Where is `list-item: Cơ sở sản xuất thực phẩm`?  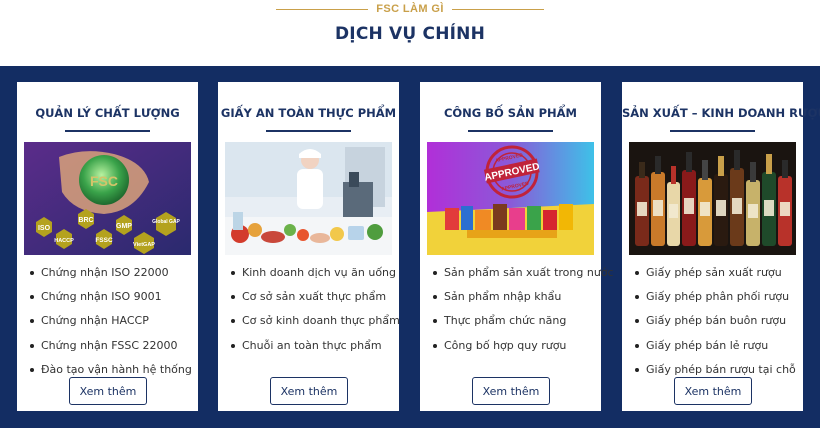 list-item: Cơ sở sản xuất thực phẩm is located at coordinates (312, 301).